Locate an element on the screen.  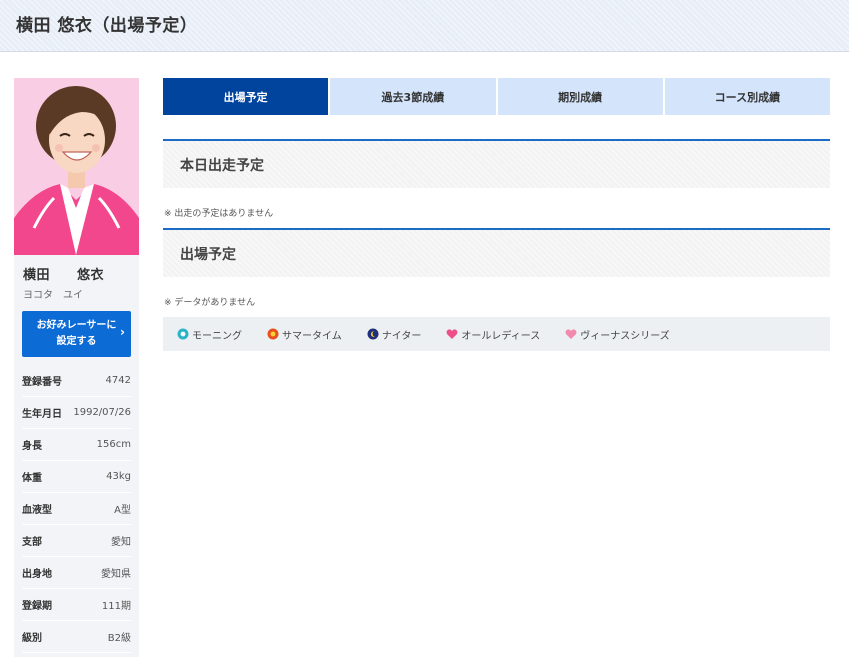
profile-info-label: 支部 is located at coordinates (32, 542).